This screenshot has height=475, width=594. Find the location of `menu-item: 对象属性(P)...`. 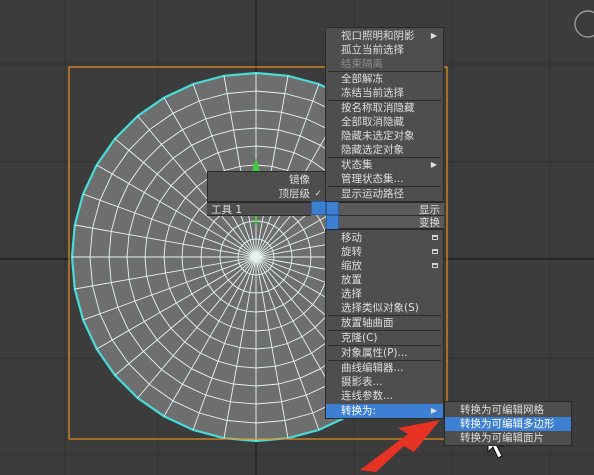

menu-item: 对象属性(P)... is located at coordinates (384, 353).